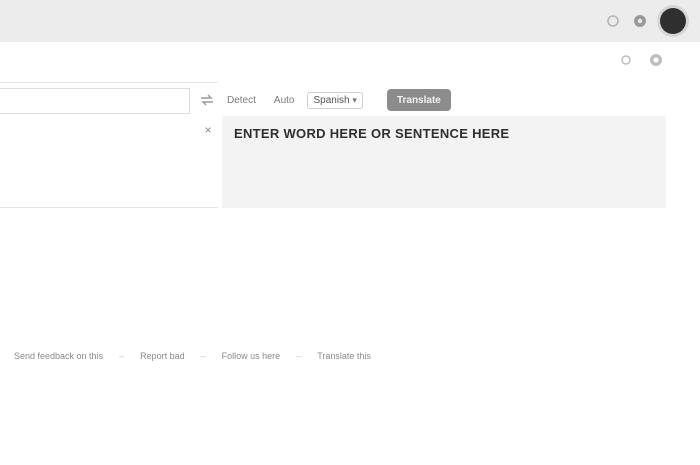 This screenshot has width=700, height=465. I want to click on language-tab-auto: Auto, so click(284, 100).